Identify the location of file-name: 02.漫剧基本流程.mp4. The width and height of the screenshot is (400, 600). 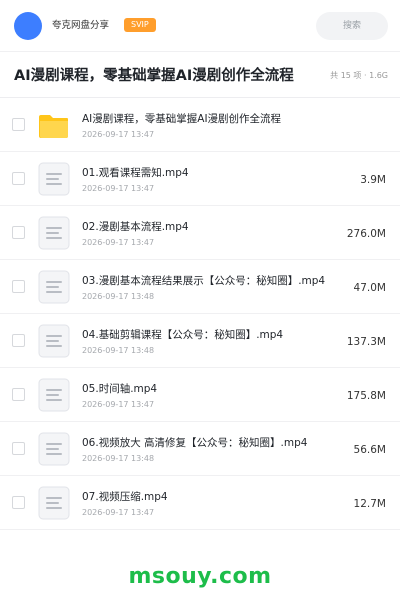
(135, 227).